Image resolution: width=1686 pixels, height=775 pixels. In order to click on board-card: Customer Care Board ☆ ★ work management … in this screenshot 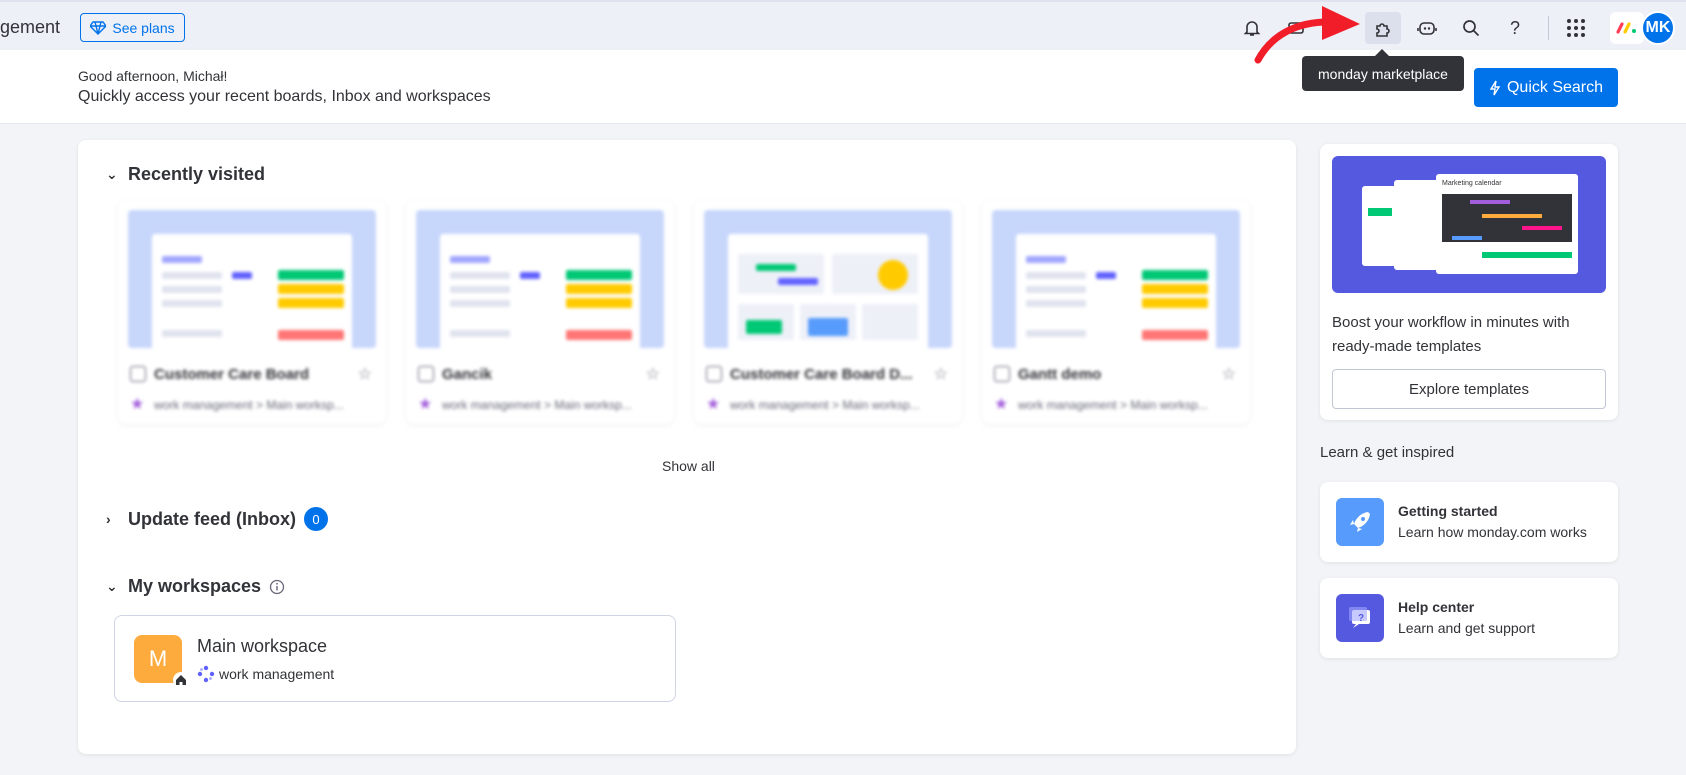, I will do `click(252, 312)`.